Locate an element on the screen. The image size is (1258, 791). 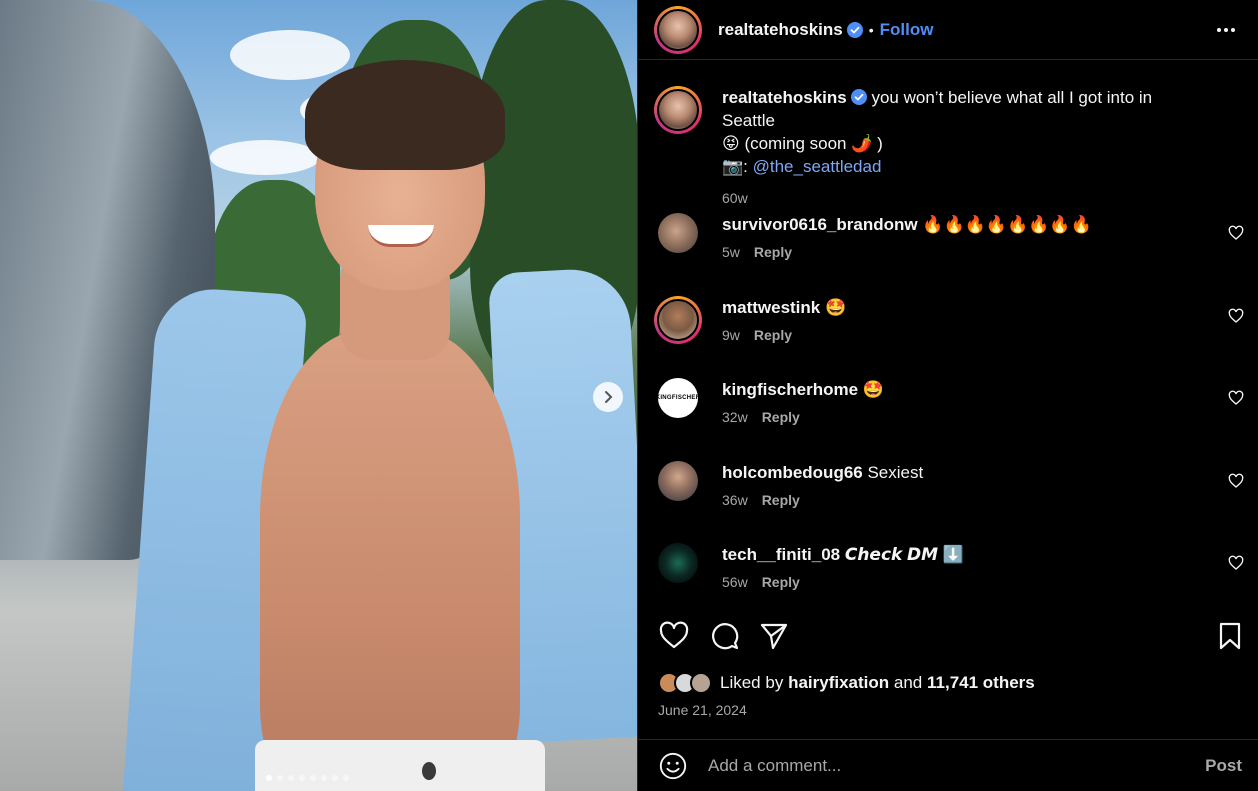
next-photo-button is located at coordinates (608, 397).